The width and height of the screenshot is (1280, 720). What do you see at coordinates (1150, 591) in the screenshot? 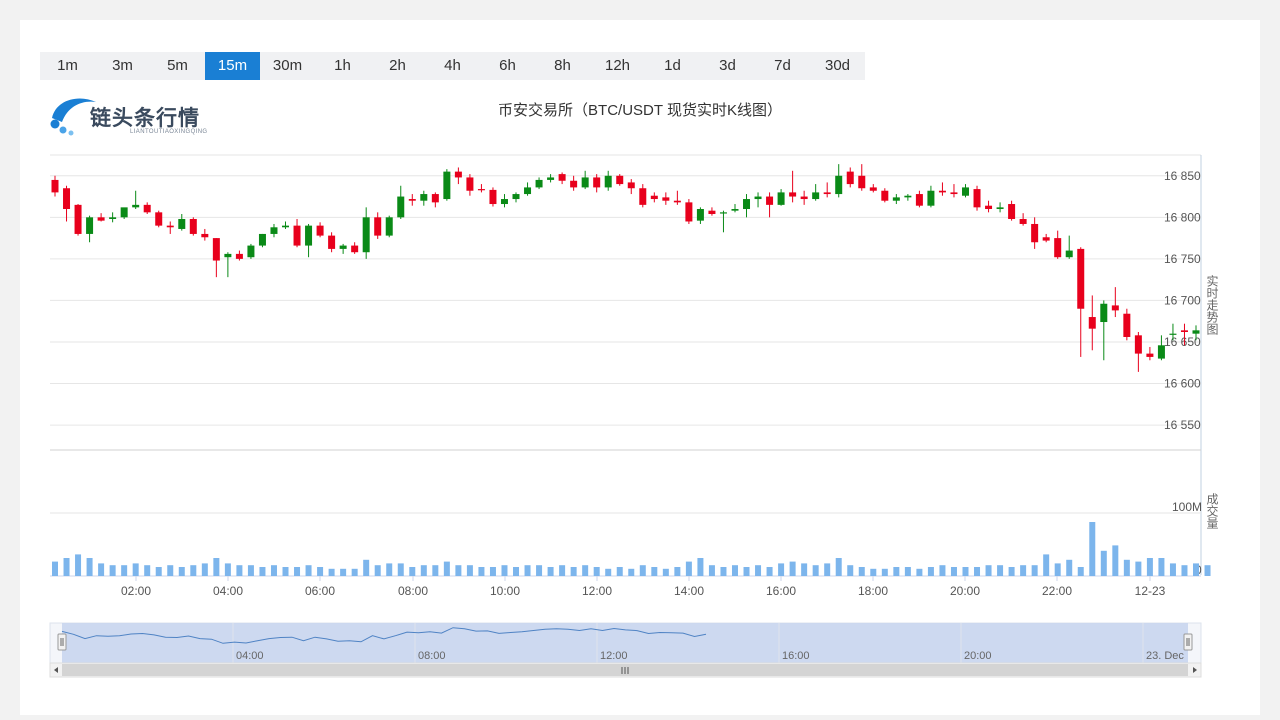
I see `x-tick-label: 12-23` at bounding box center [1150, 591].